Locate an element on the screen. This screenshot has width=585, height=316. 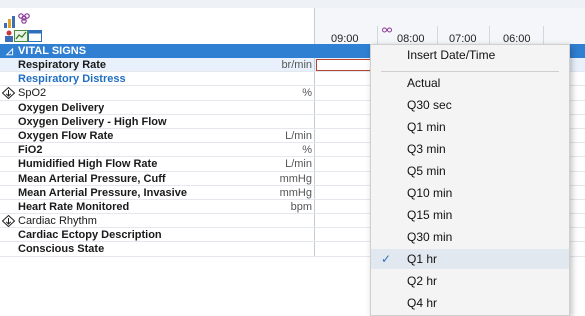
row-label: FiO2 is located at coordinates (30, 150).